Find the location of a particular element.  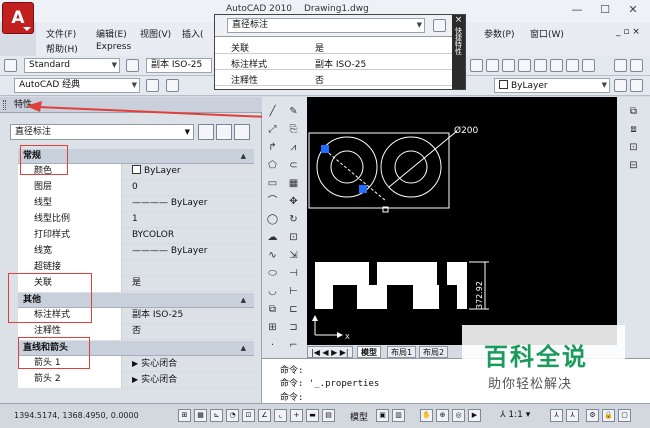

copy-icon is located at coordinates (636, 65).